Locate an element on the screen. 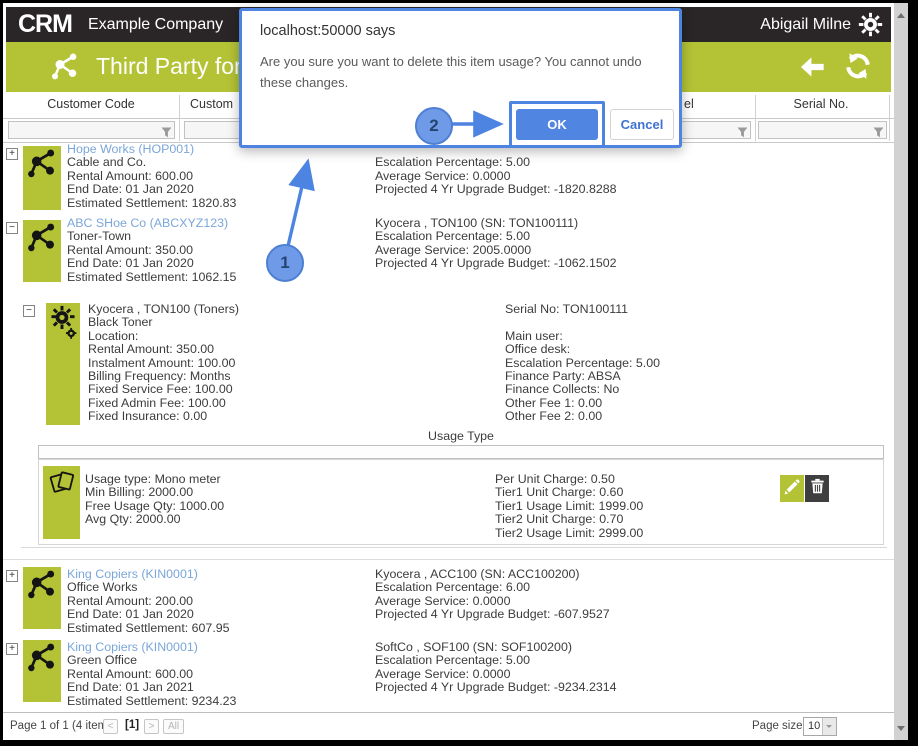 This screenshot has height=746, width=918. pager-current-page: [1] is located at coordinates (132, 725).